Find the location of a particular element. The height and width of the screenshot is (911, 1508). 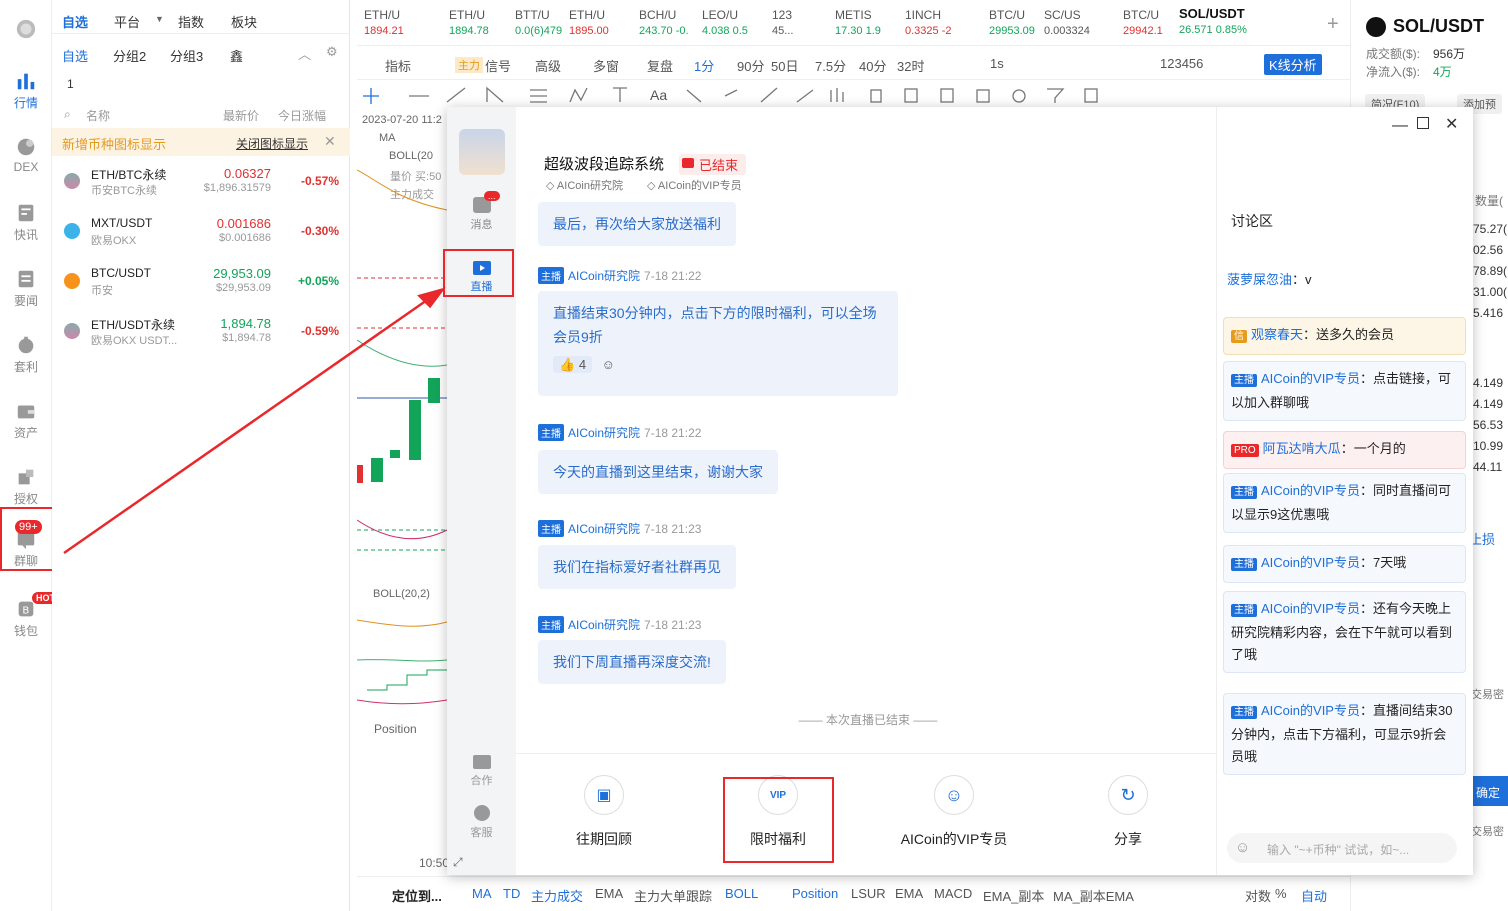

ticker-item: 1INCH 0.3325 -2 is located at coordinates (928, 22).